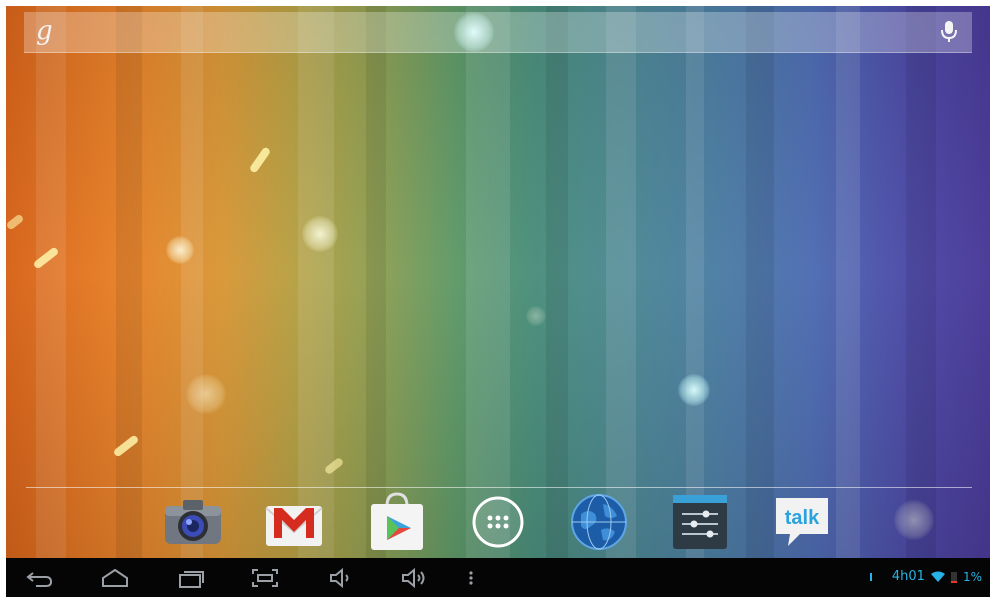 The image size is (995, 603). What do you see at coordinates (949, 32) in the screenshot?
I see `microphone-icon` at bounding box center [949, 32].